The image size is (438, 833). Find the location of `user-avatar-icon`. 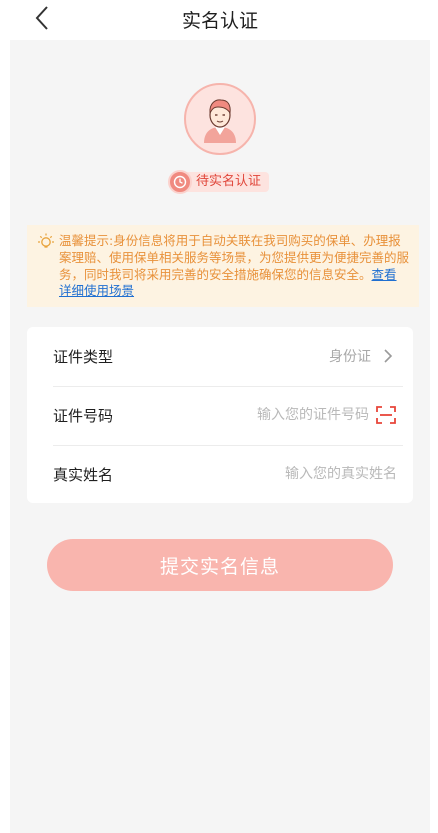

user-avatar-icon is located at coordinates (220, 121).